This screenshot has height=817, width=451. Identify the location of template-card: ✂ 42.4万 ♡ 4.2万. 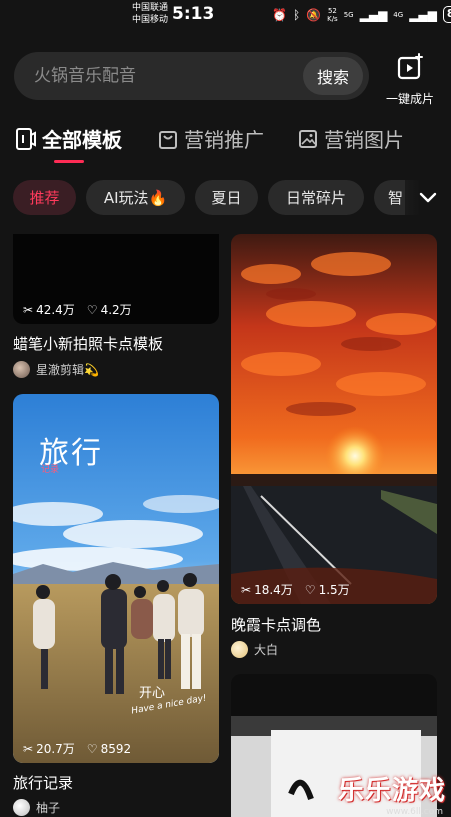
(116, 279).